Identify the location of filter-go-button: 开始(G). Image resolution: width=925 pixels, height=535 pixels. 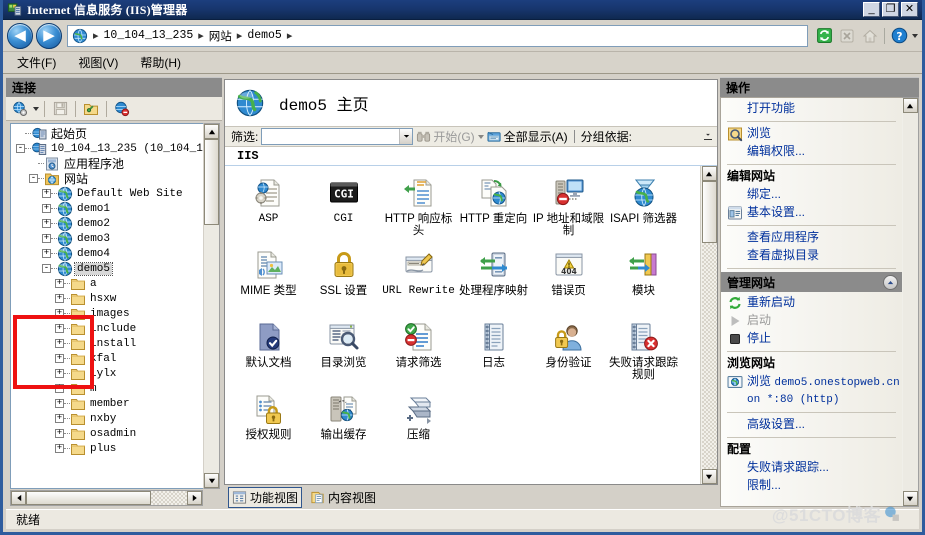
(445, 136).